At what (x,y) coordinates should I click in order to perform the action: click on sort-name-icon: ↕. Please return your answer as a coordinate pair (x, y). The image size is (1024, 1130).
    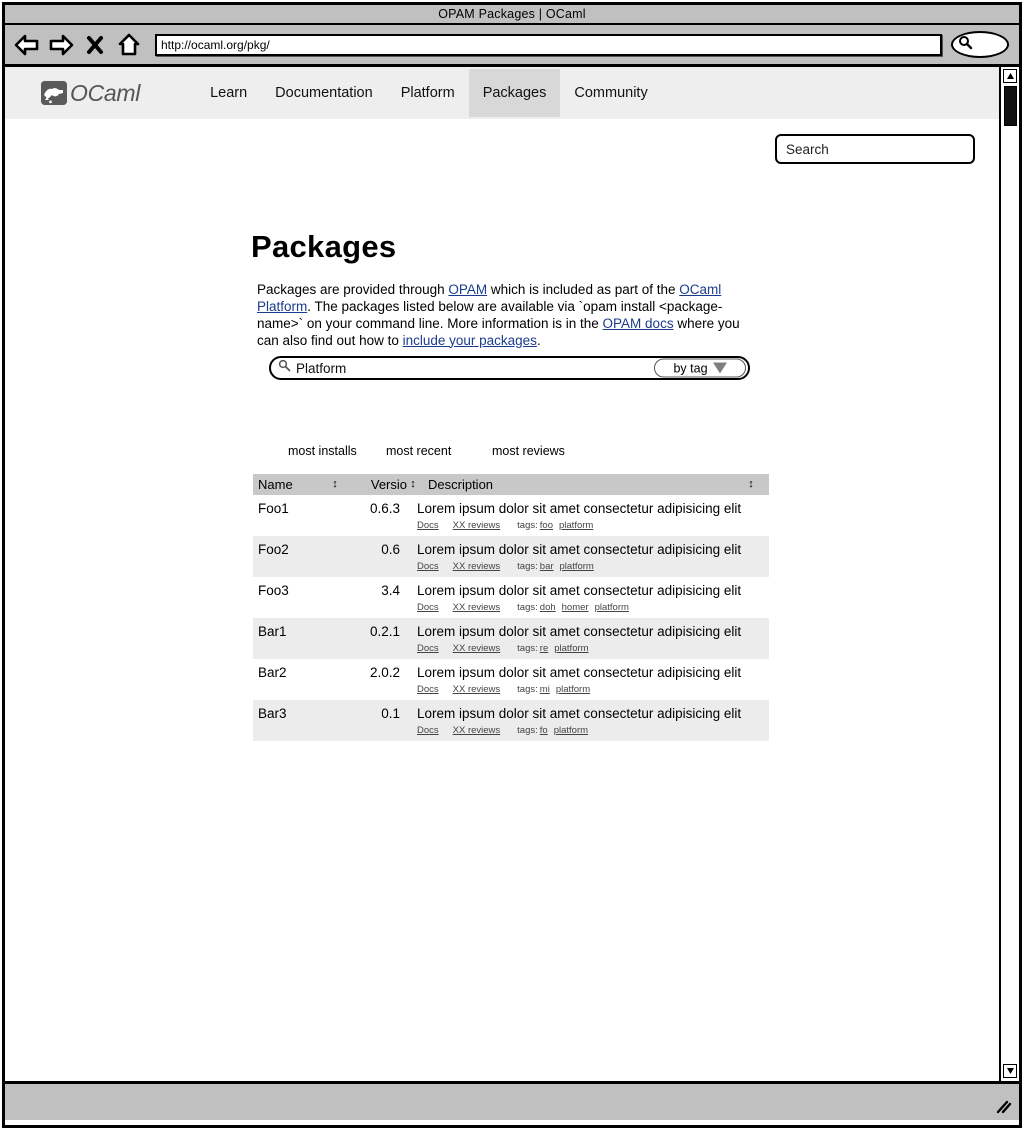
    Looking at the image, I should click on (335, 484).